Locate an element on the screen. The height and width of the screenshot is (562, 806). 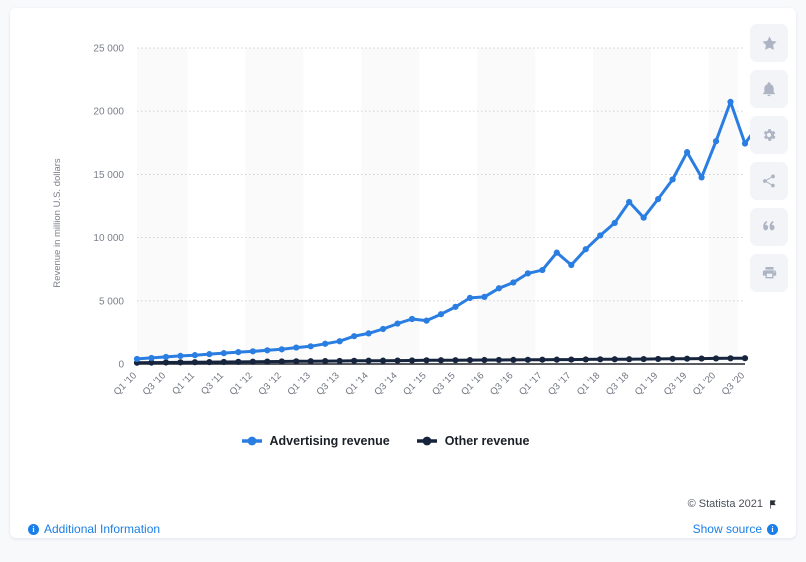
flag-icon is located at coordinates (773, 504).